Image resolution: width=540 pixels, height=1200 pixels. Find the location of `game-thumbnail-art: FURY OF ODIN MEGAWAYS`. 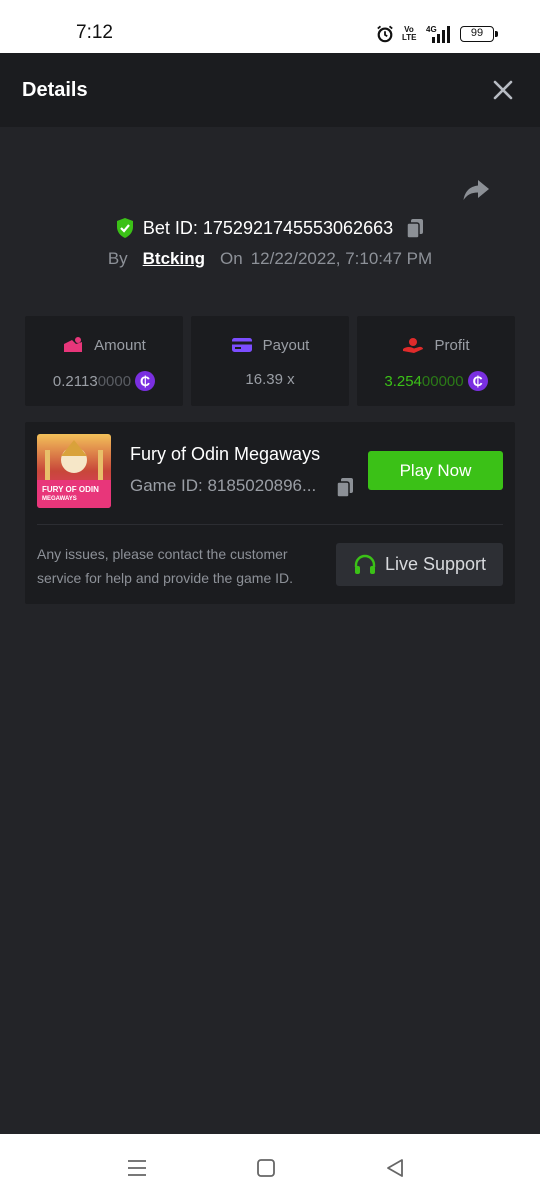

game-thumbnail-art: FURY OF ODIN MEGAWAYS is located at coordinates (74, 471).